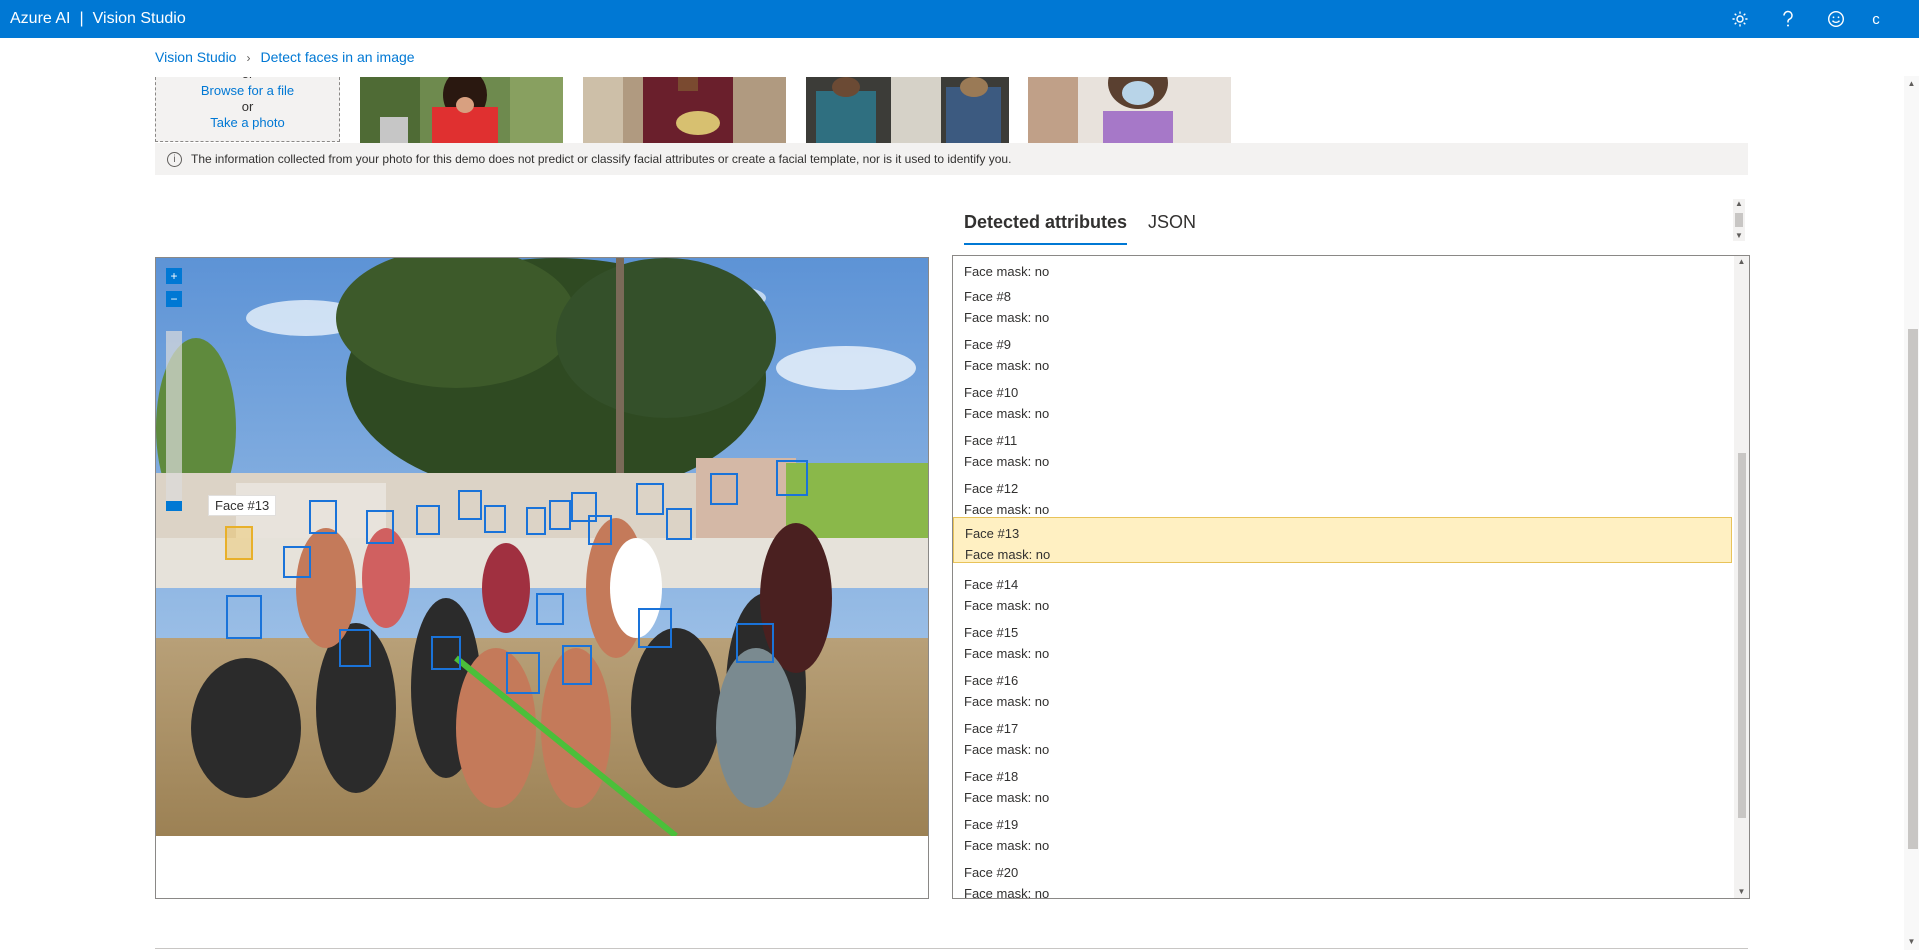 This screenshot has width=1919, height=950. I want to click on face-label: Face #13, so click(992, 533).